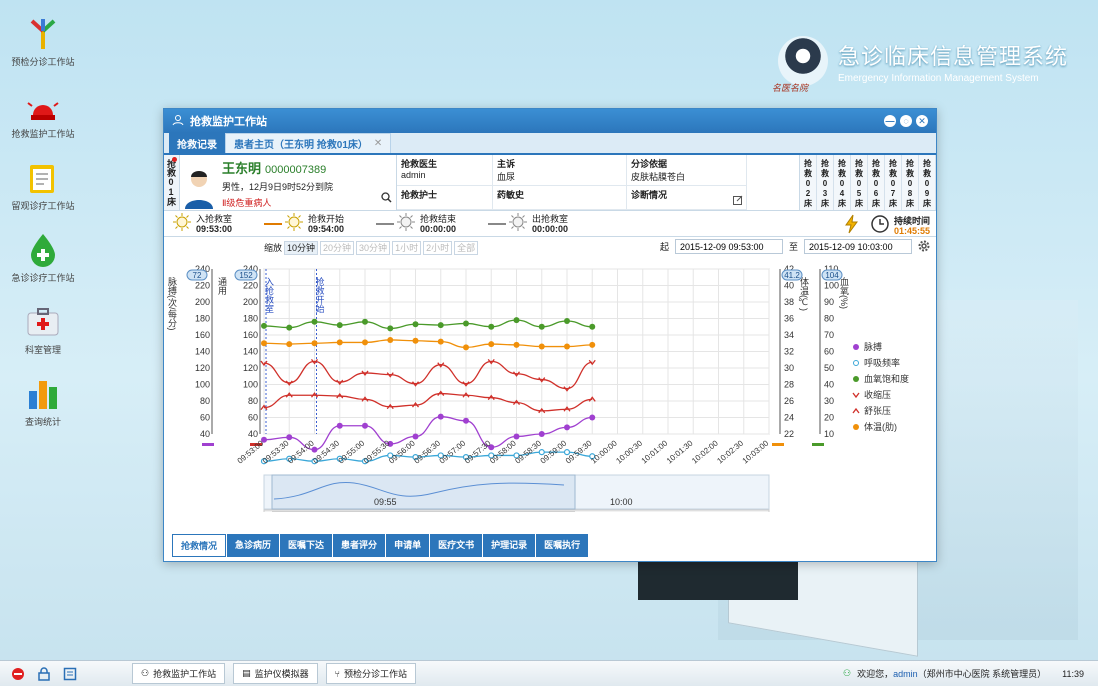 The width and height of the screenshot is (1098, 686). Describe the element at coordinates (205, 434) in the screenshot. I see `left-tick-label: 40` at that location.